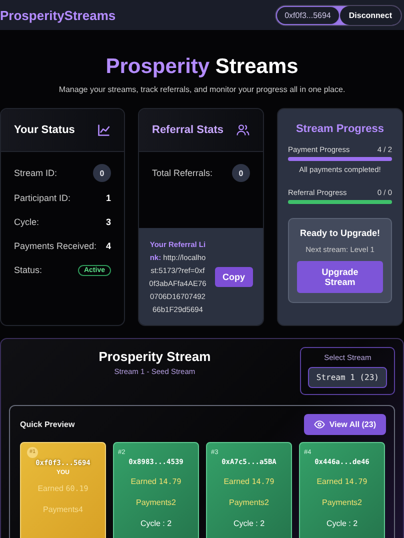 The image size is (404, 538). Describe the element at coordinates (108, 222) in the screenshot. I see `row-value: 3` at that location.